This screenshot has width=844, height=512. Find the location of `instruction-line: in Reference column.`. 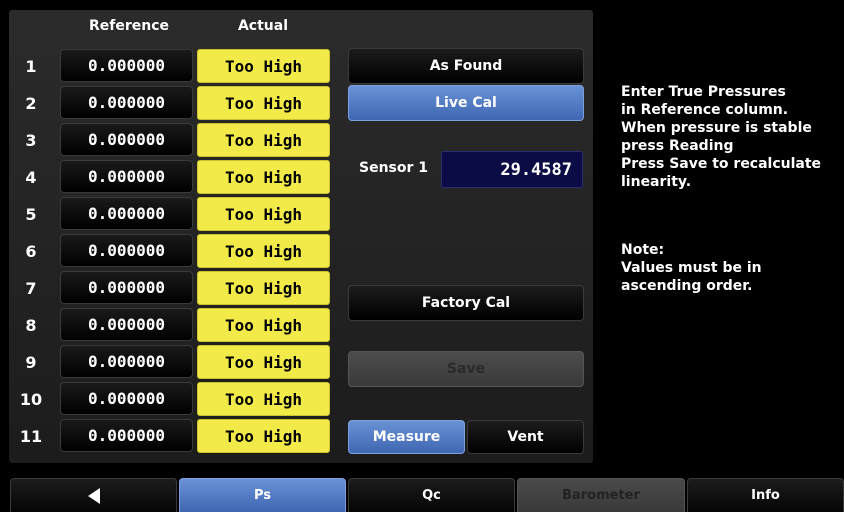

instruction-line: in Reference column. is located at coordinates (705, 110).